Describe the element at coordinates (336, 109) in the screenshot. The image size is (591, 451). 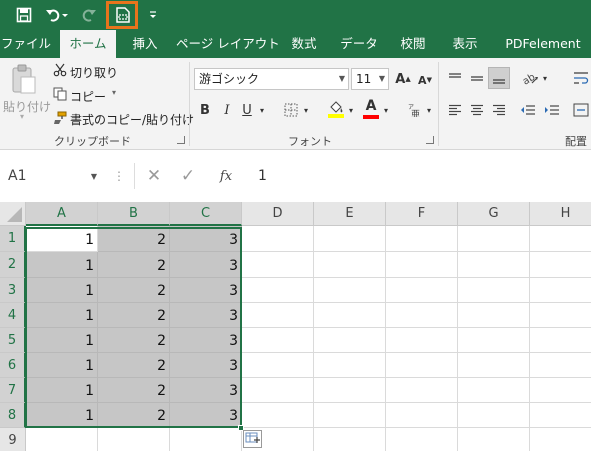
I see `fill-color-icon` at that location.